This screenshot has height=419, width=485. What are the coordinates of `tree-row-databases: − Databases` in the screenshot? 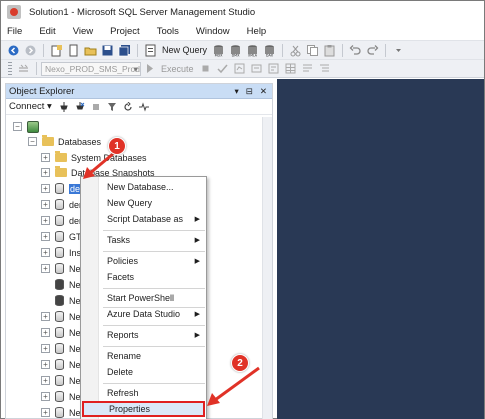 It's located at (64, 141).